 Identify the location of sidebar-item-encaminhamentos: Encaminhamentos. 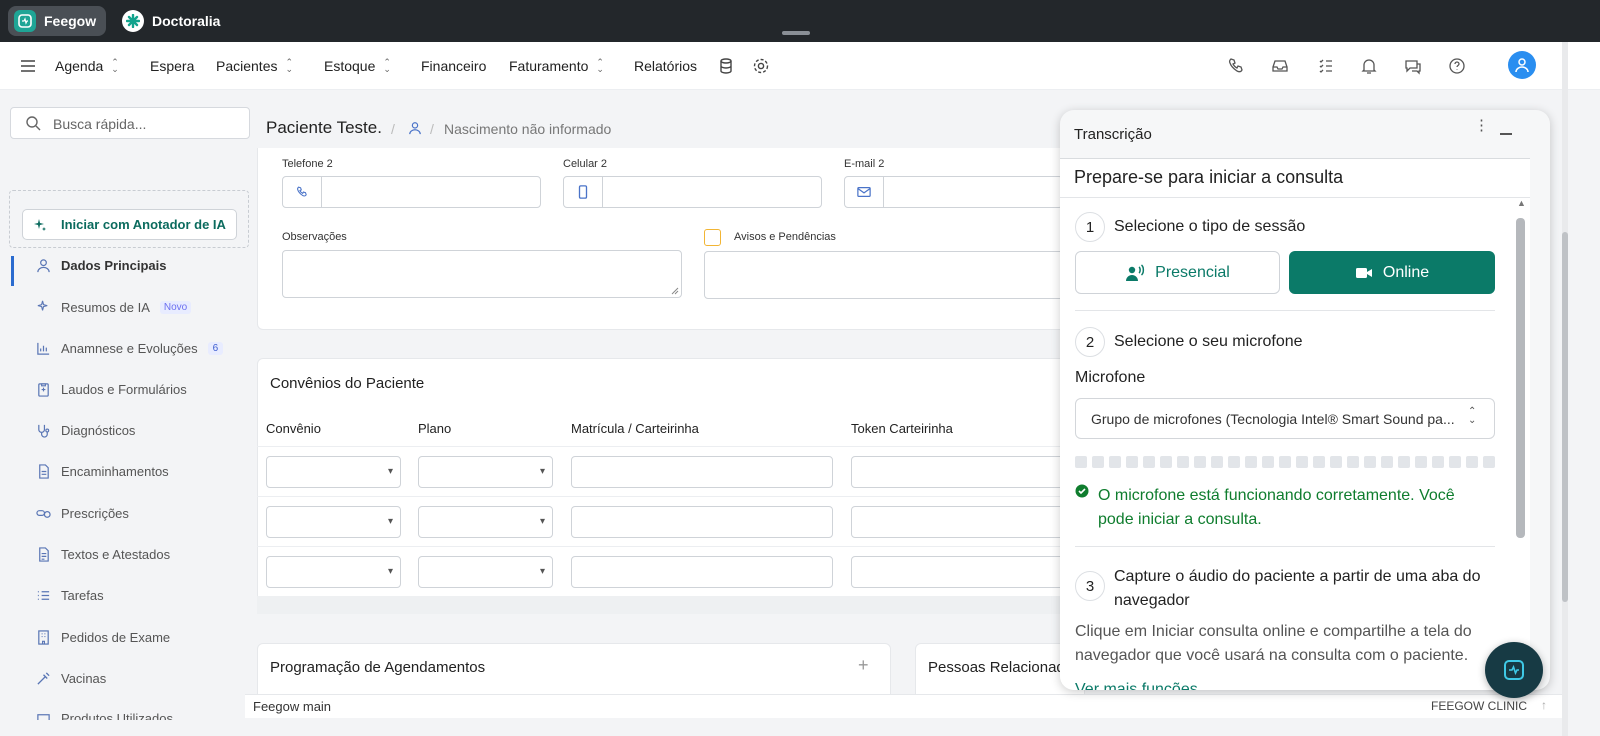
(102, 471).